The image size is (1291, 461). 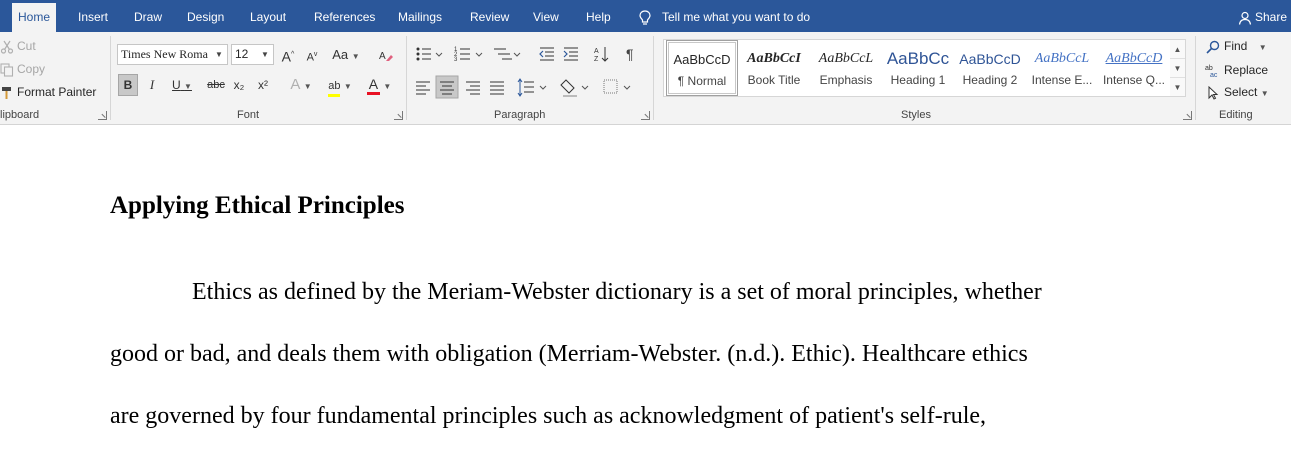 What do you see at coordinates (468, 55) in the screenshot?
I see `numbering-icon: 1 2 3` at bounding box center [468, 55].